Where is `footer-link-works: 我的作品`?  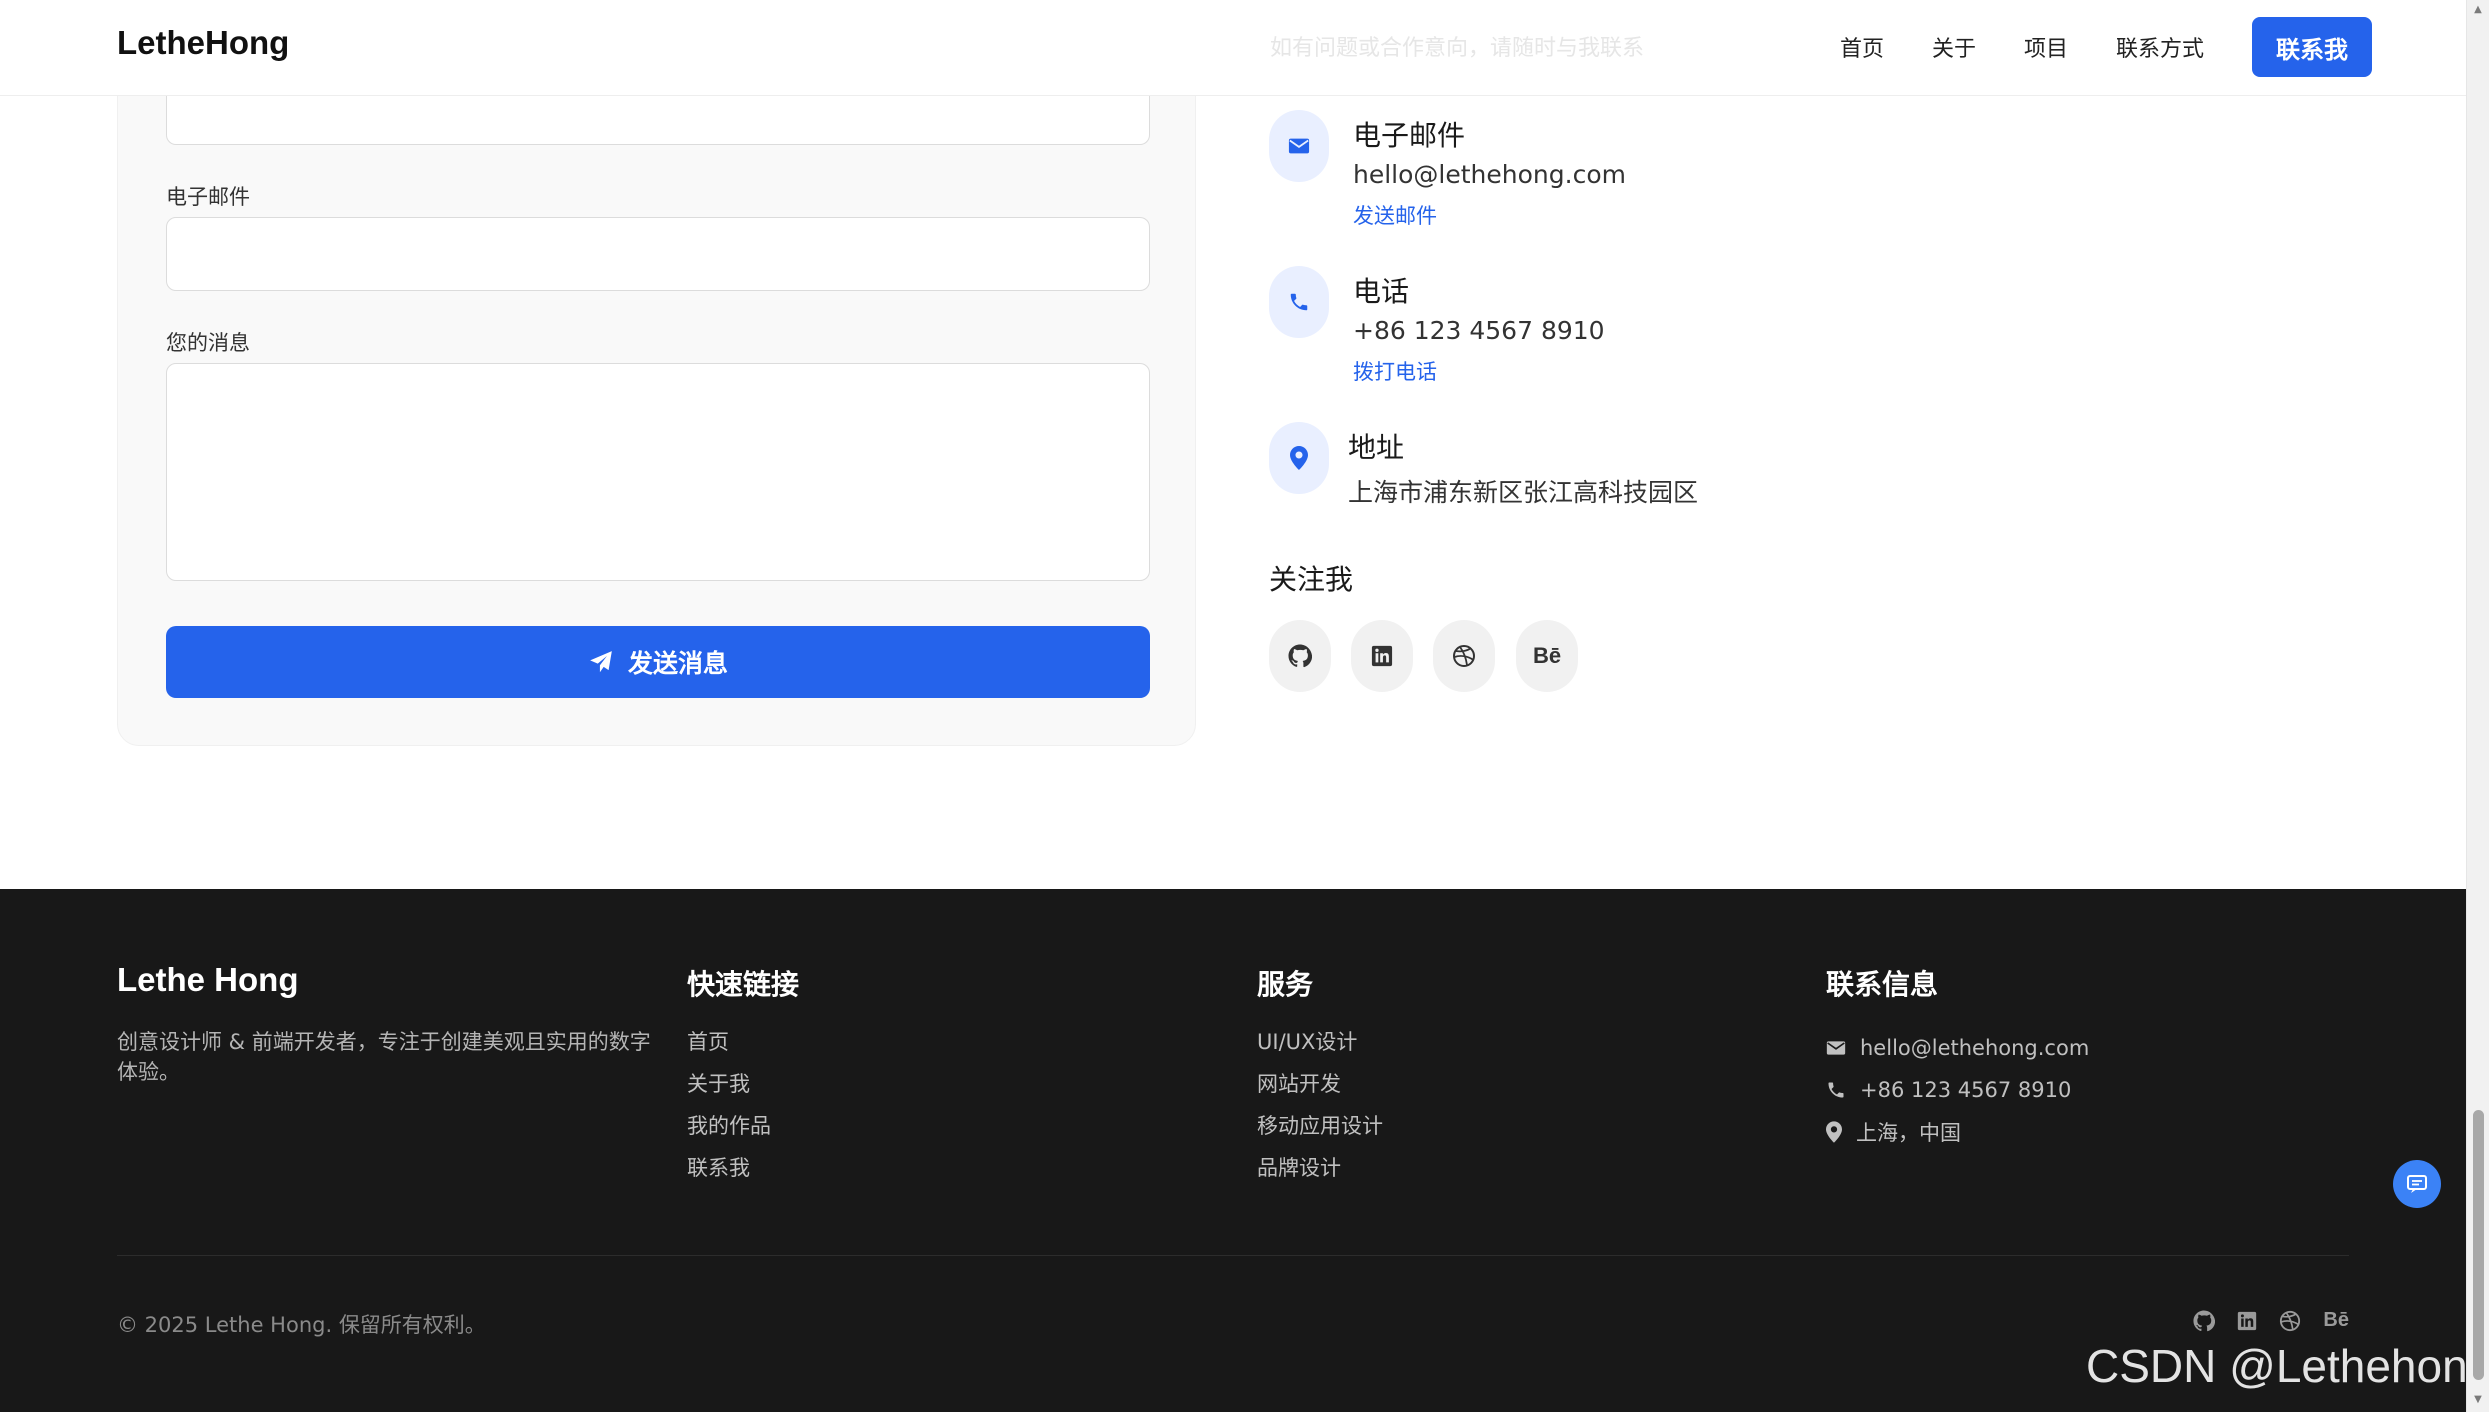 footer-link-works: 我的作品 is located at coordinates (729, 1132).